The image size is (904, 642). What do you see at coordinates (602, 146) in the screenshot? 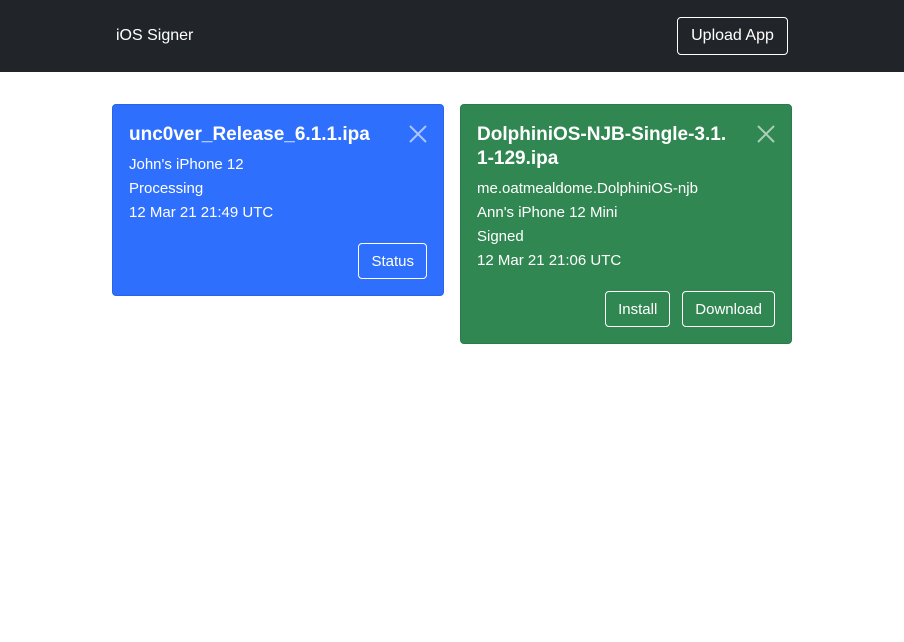
I see `job-title: DolphiniOS-NJB-Single-3.1.1-129.ipa` at bounding box center [602, 146].